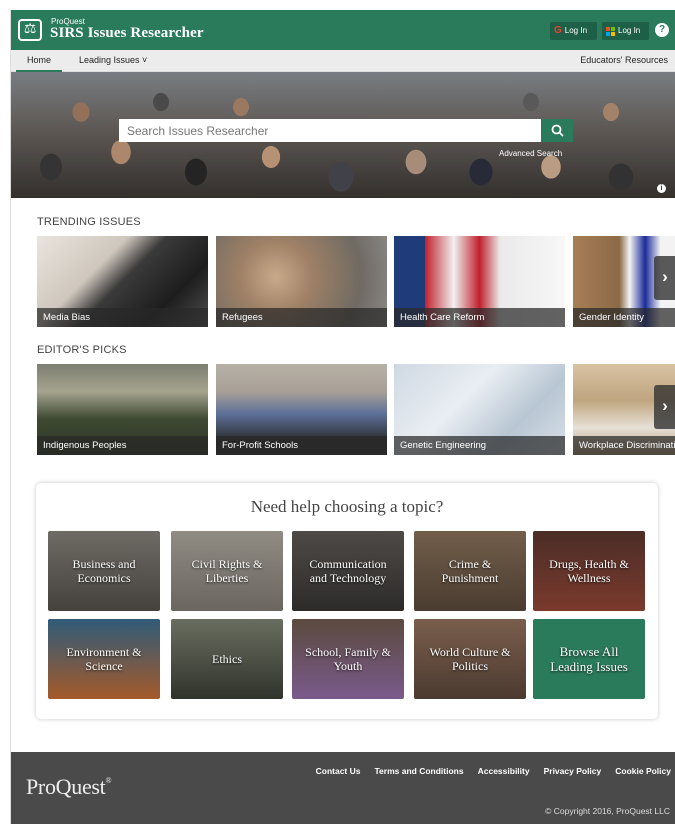 The width and height of the screenshot is (675, 824). What do you see at coordinates (479, 317) in the screenshot?
I see `tile-caption: Health Care Reform` at bounding box center [479, 317].